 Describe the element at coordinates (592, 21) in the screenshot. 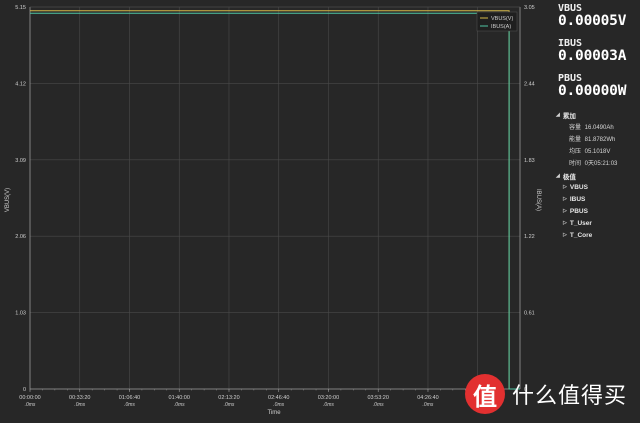

I see `vbus-value: 0.00005V` at that location.